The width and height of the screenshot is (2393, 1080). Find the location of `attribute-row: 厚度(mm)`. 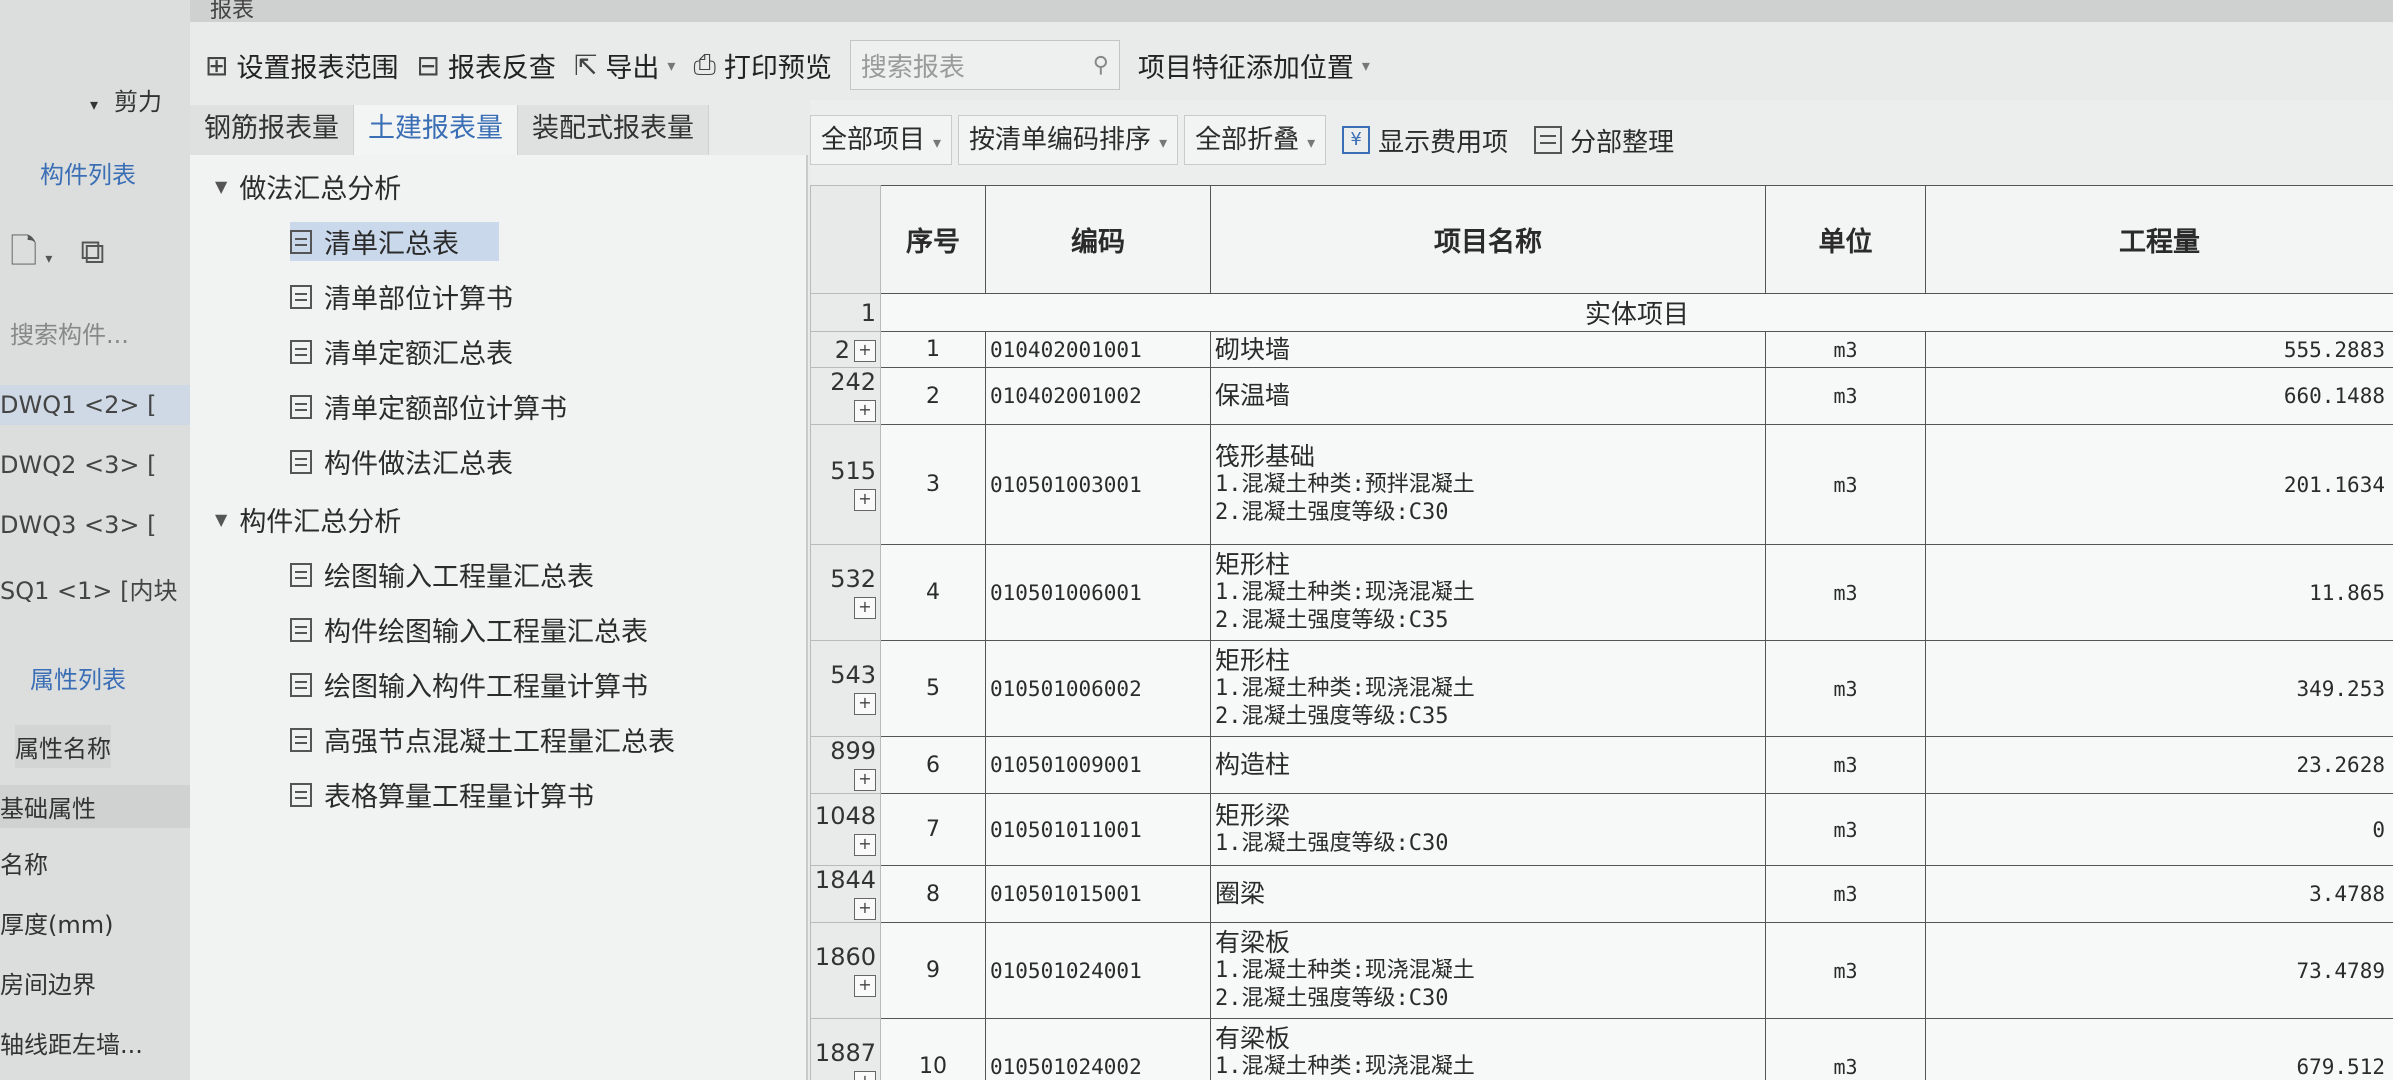

attribute-row: 厚度(mm) is located at coordinates (56, 922).